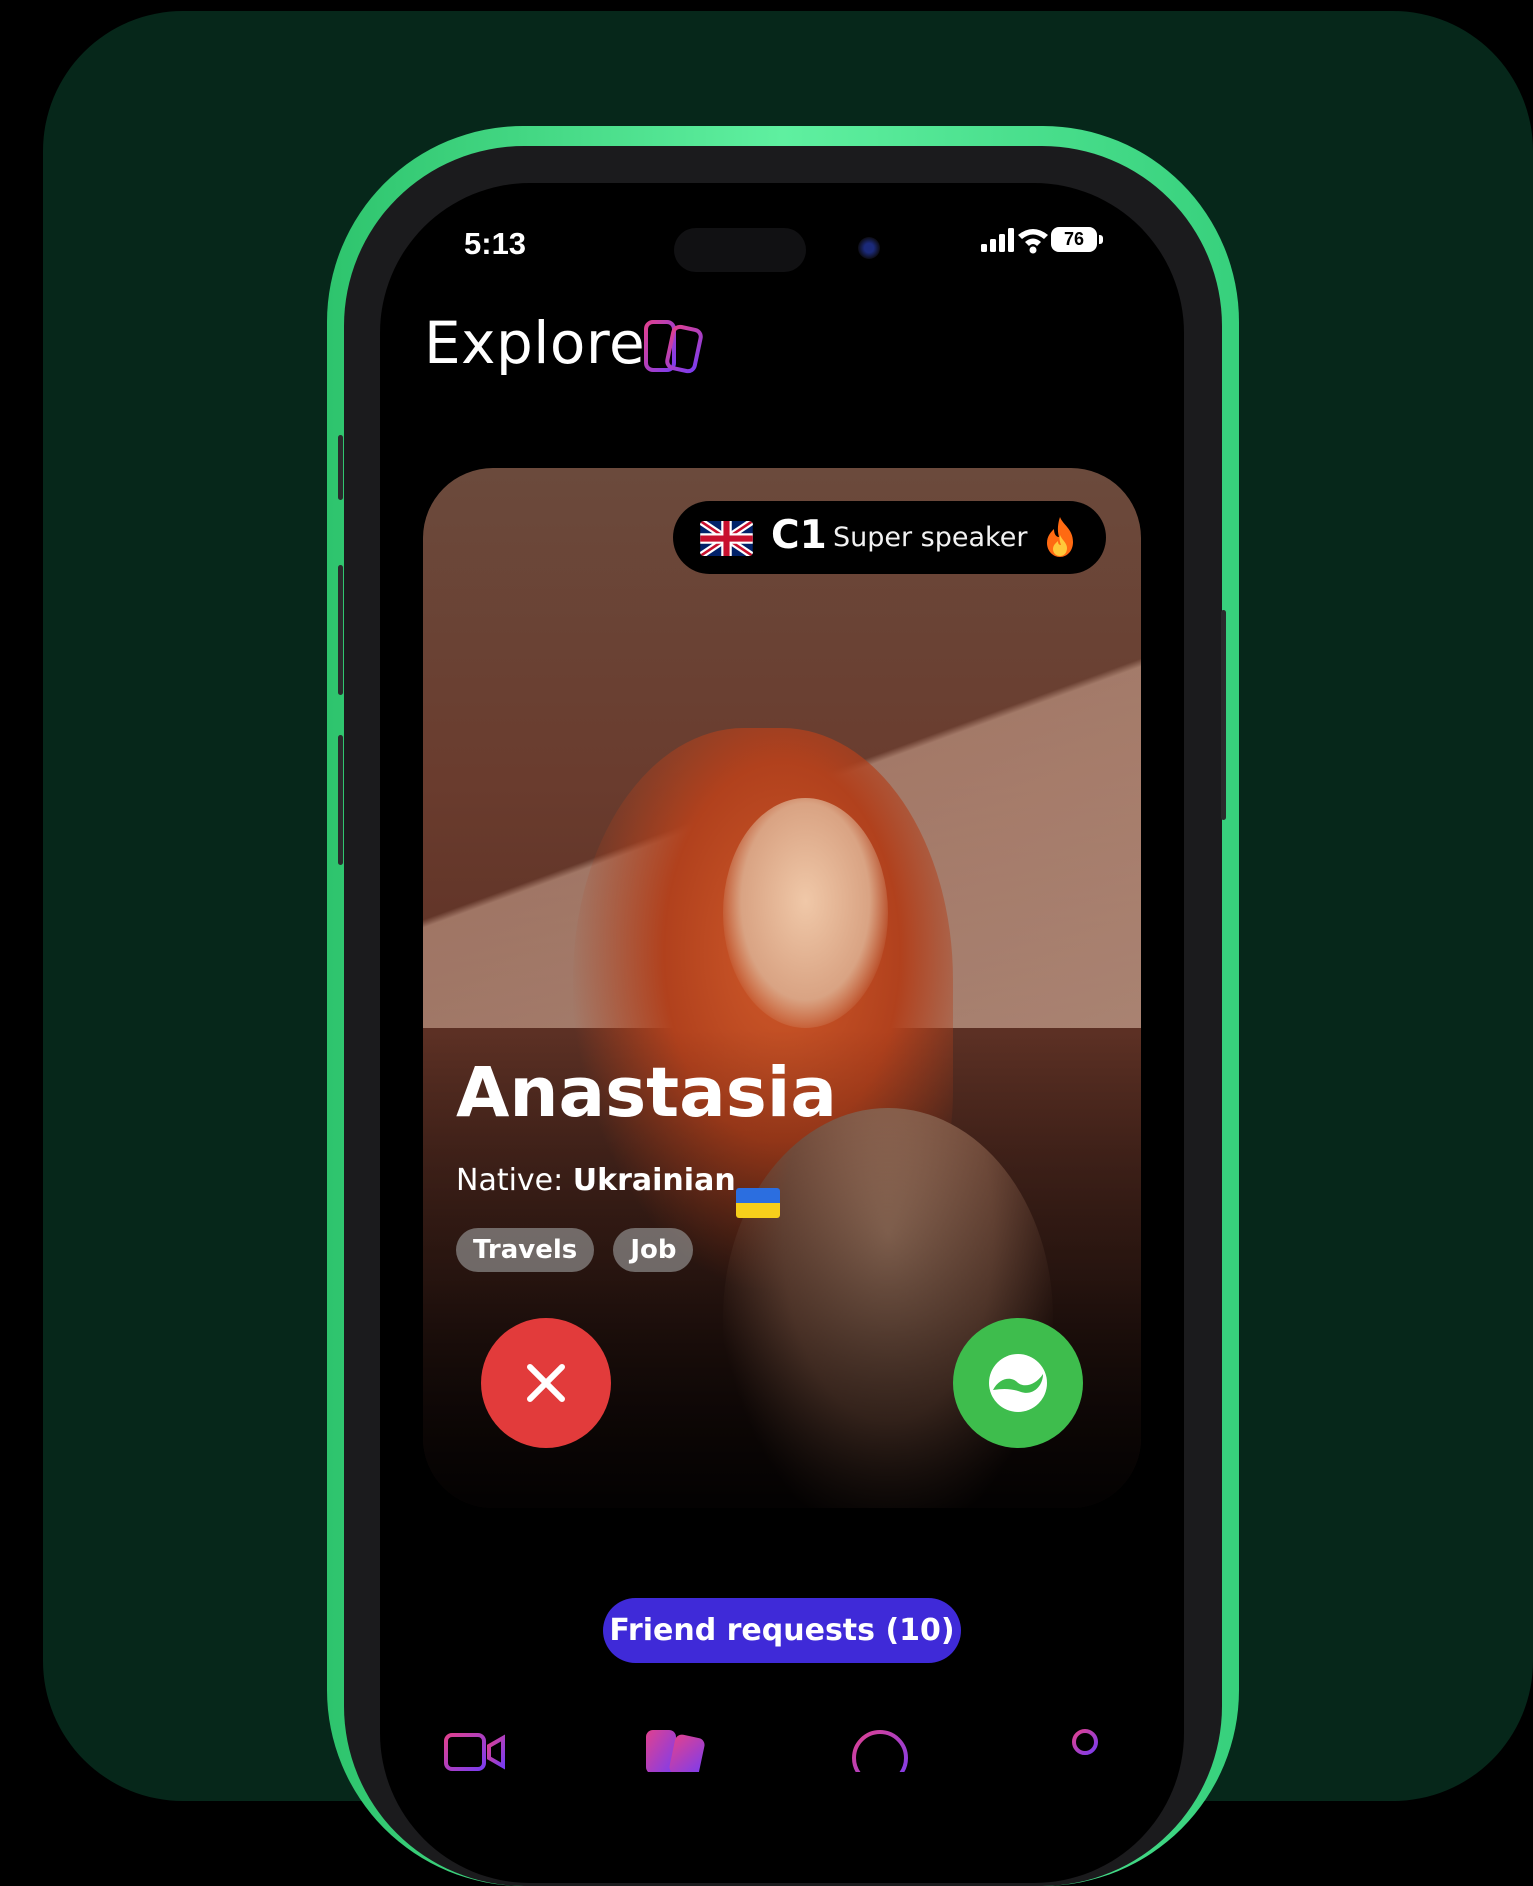  What do you see at coordinates (869, 248) in the screenshot?
I see `camera-icon` at bounding box center [869, 248].